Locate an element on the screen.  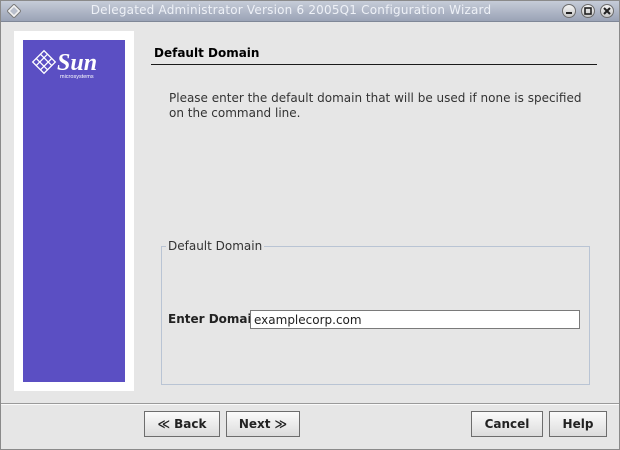
chevron-right-icon: ≫ is located at coordinates (281, 424).